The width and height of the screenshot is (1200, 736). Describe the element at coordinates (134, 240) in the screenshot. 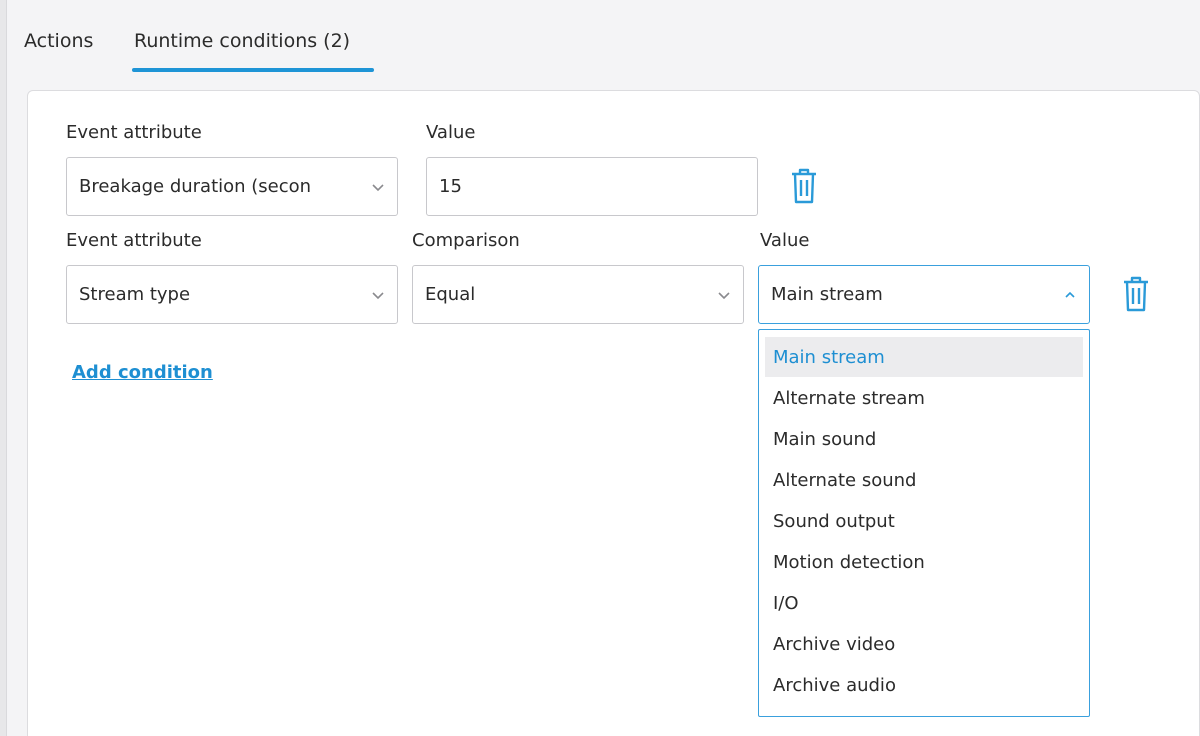

I see `row2-attribute-label: Event attribute` at that location.